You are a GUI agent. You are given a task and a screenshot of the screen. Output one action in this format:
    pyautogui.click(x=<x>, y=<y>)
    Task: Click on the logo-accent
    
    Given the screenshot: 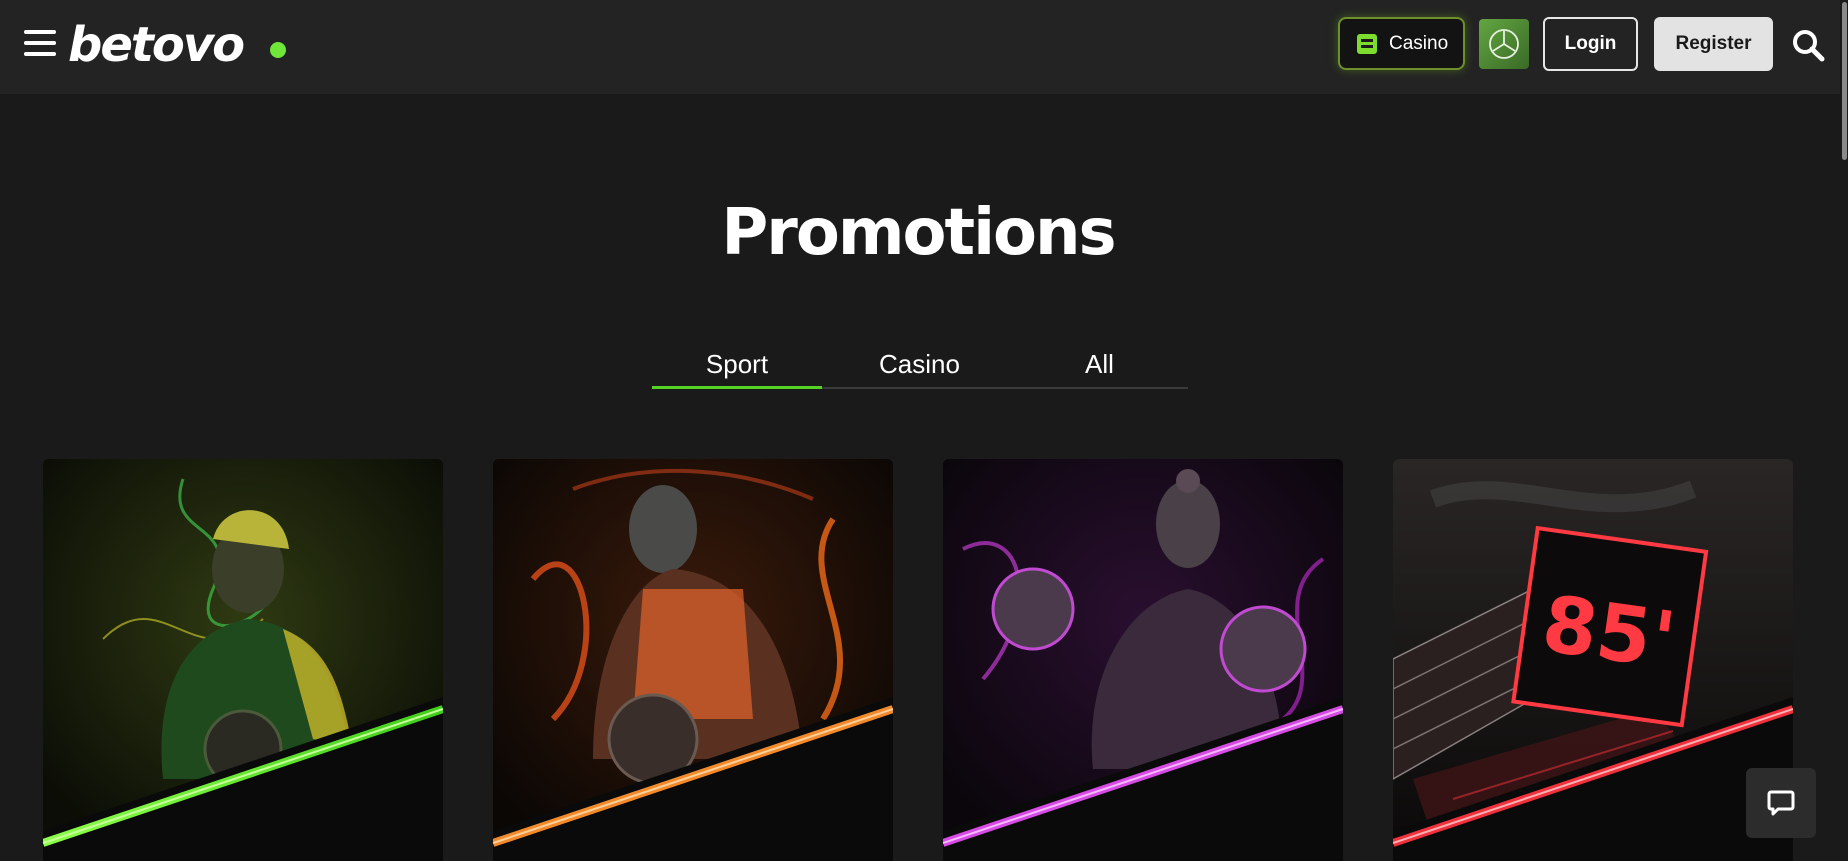 What is the action you would take?
    pyautogui.click(x=278, y=50)
    